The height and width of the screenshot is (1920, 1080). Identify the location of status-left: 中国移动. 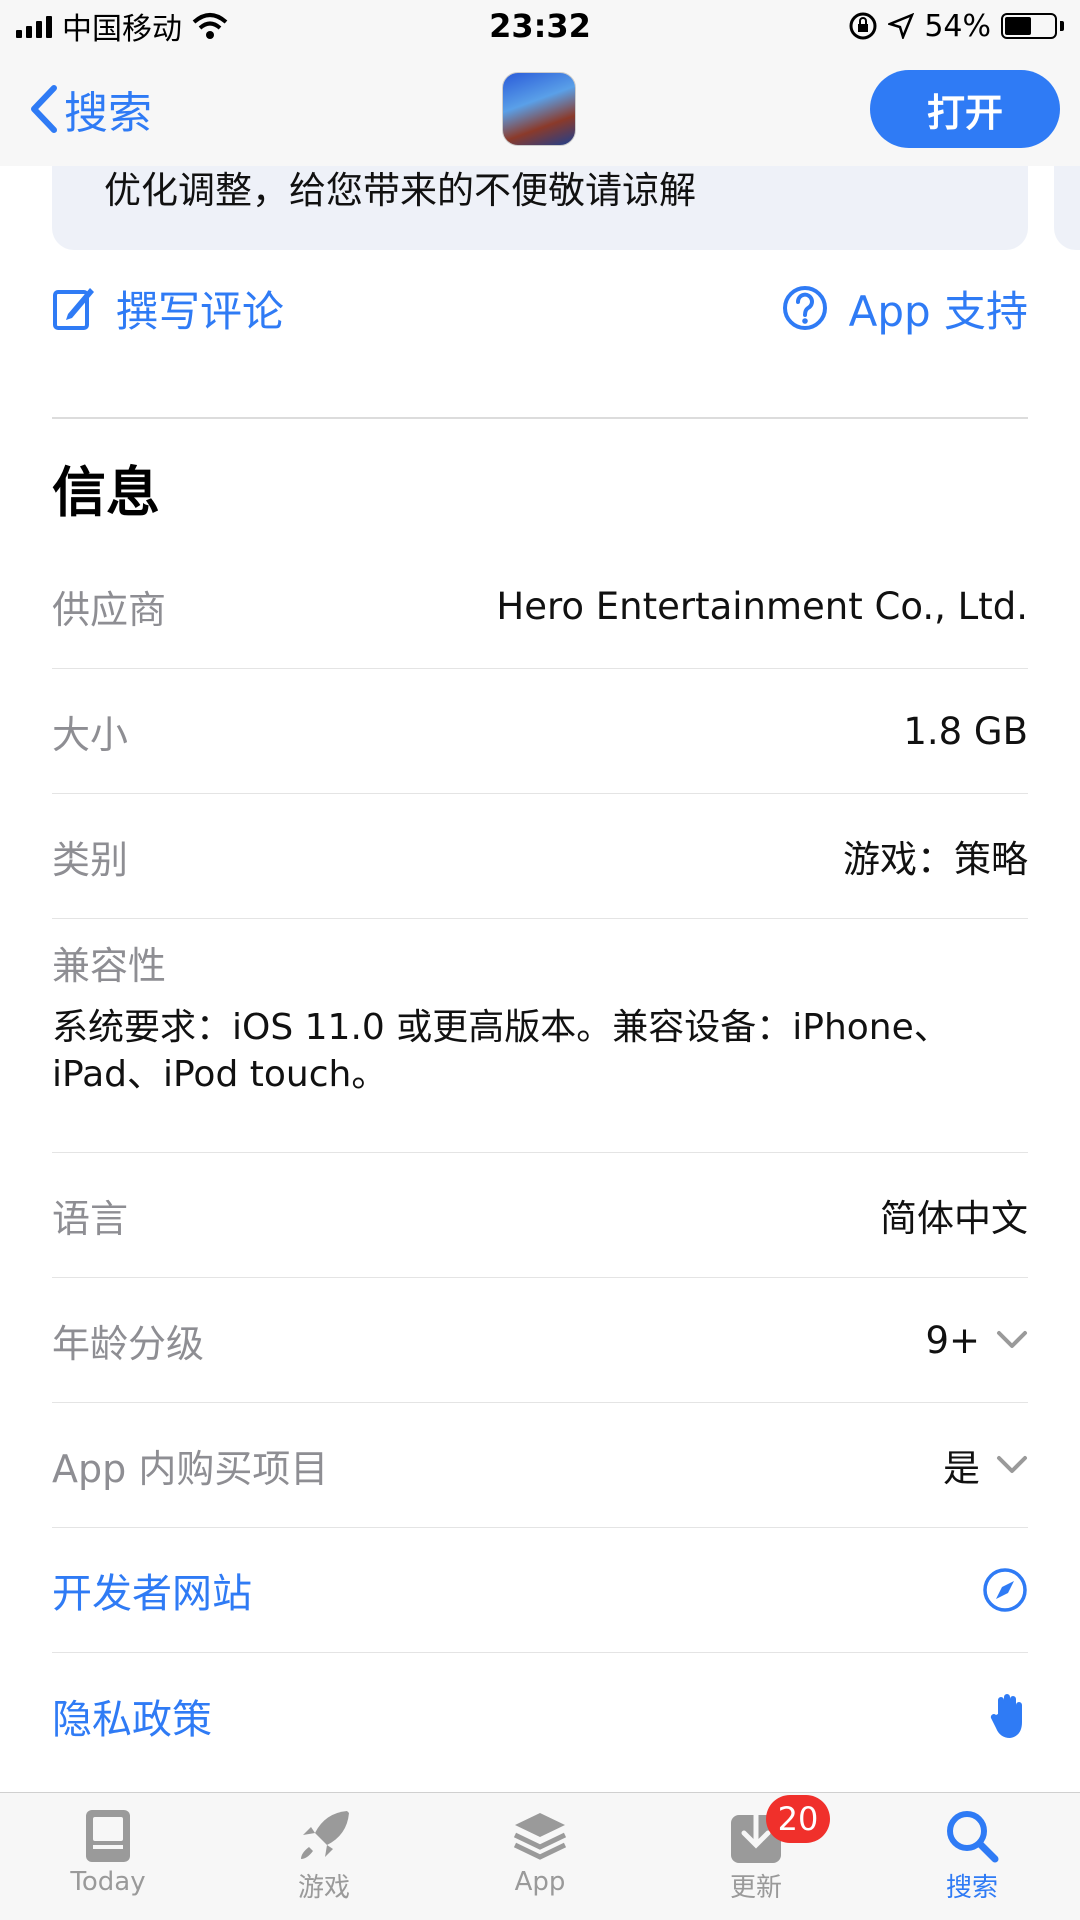
(122, 26).